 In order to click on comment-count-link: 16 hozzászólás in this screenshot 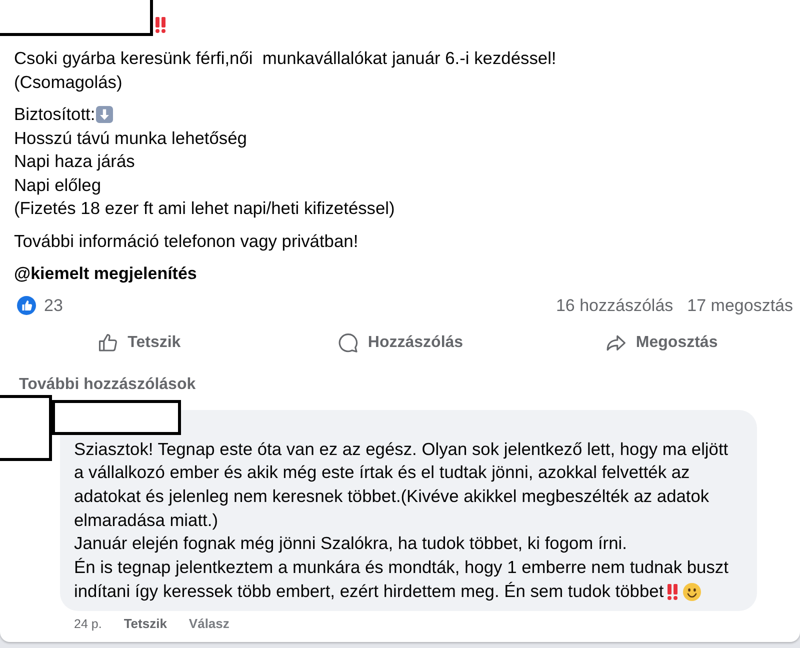, I will do `click(615, 306)`.